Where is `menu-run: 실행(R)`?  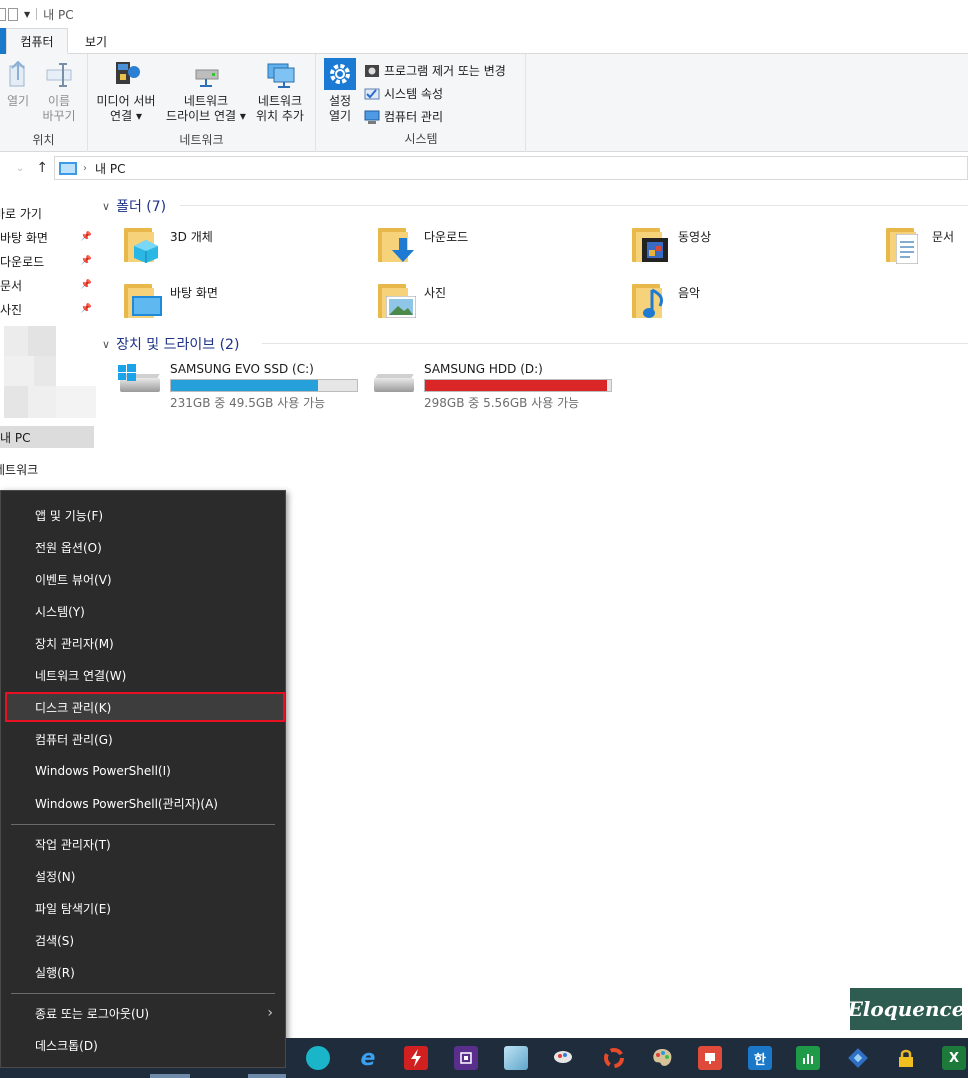 menu-run: 실행(R) is located at coordinates (145, 972).